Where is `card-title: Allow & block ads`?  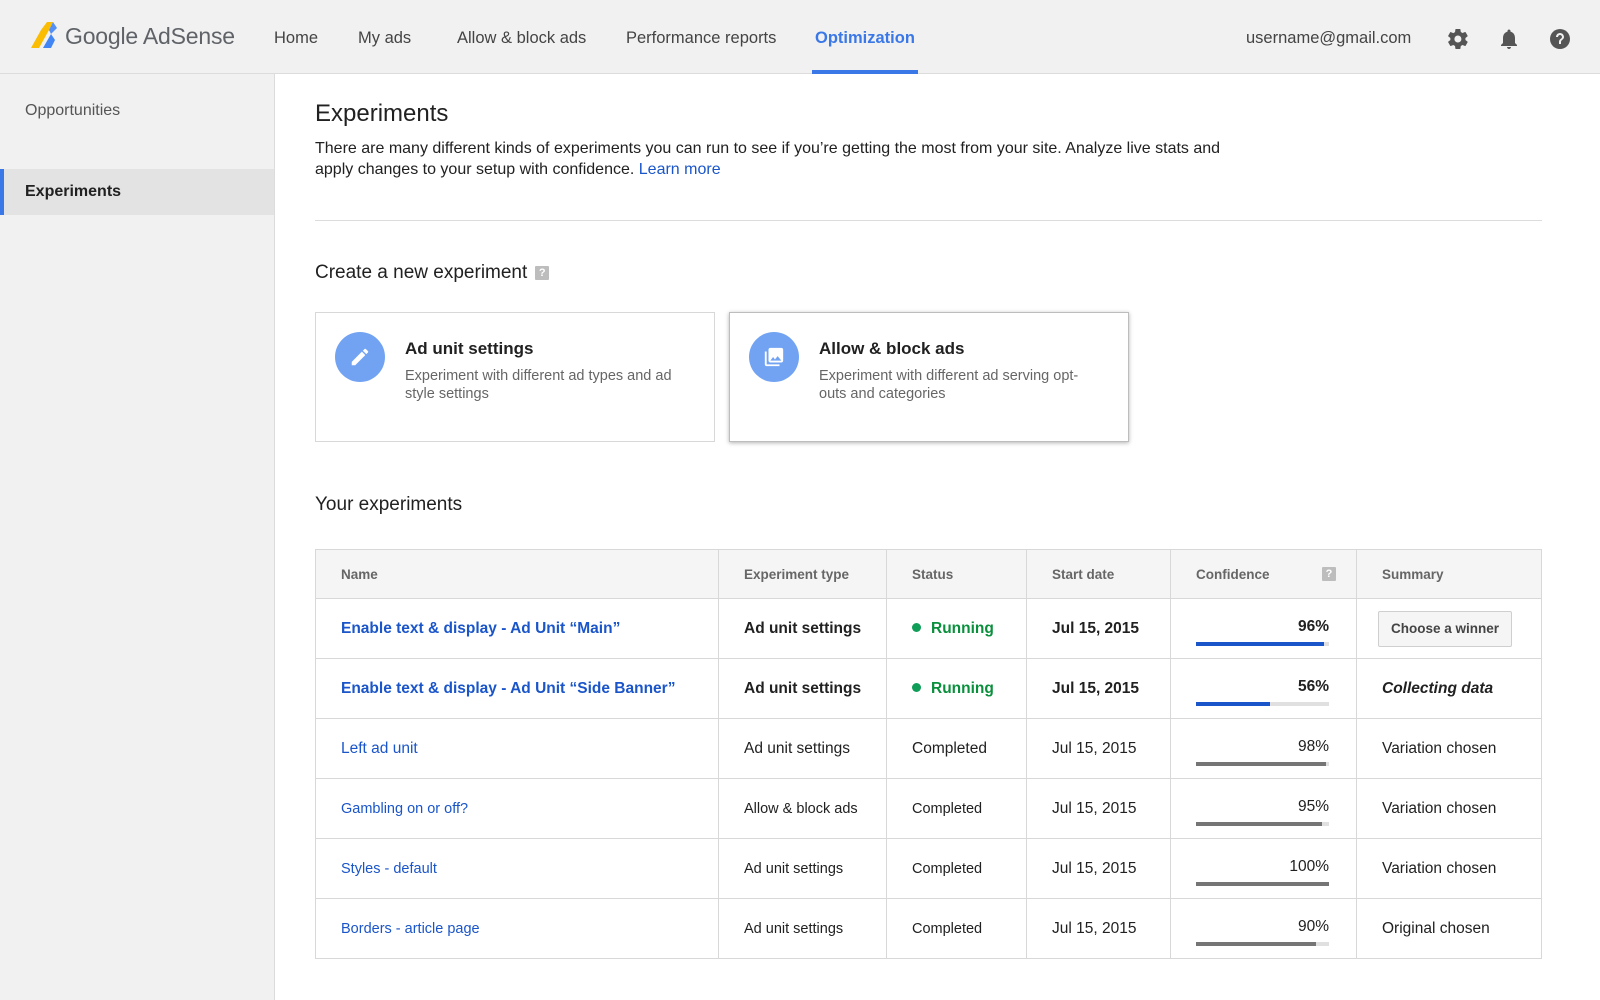 card-title: Allow & block ads is located at coordinates (892, 348).